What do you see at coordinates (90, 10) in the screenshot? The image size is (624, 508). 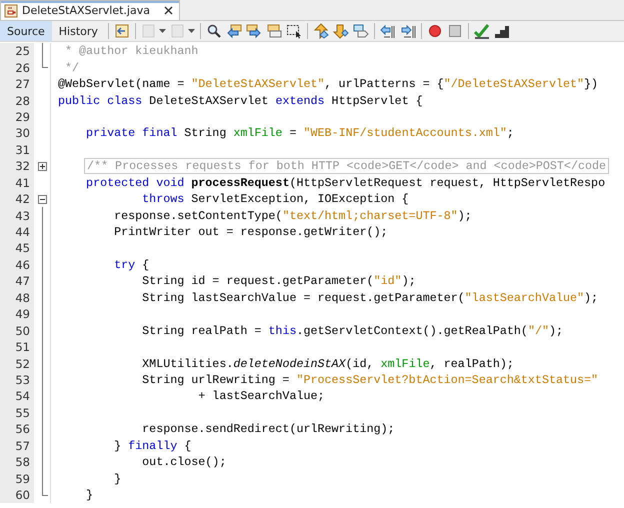 I see `file-tab: DeleteStAXServlet.java` at bounding box center [90, 10].